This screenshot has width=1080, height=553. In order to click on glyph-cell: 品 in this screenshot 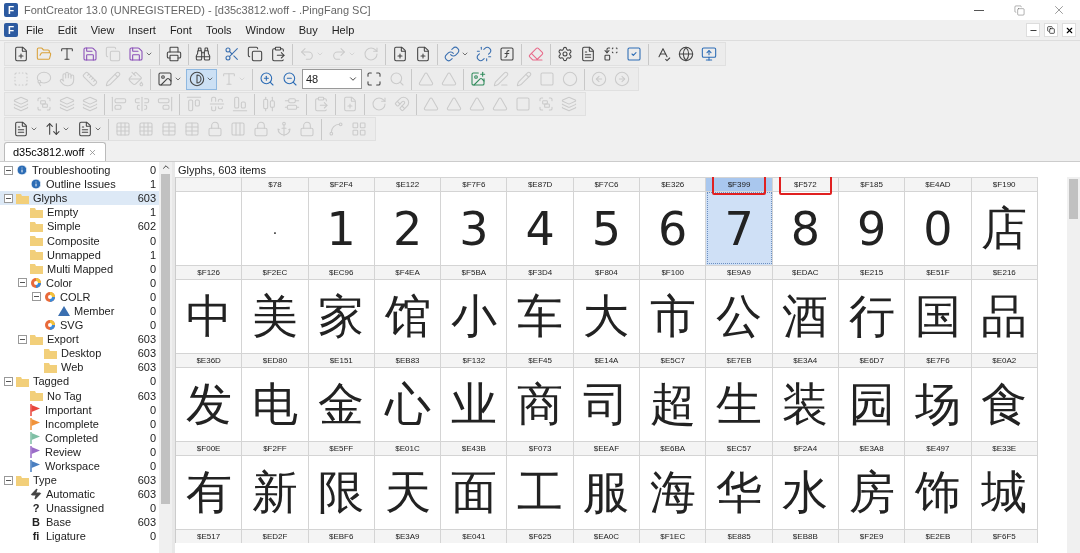, I will do `click(1004, 316)`.